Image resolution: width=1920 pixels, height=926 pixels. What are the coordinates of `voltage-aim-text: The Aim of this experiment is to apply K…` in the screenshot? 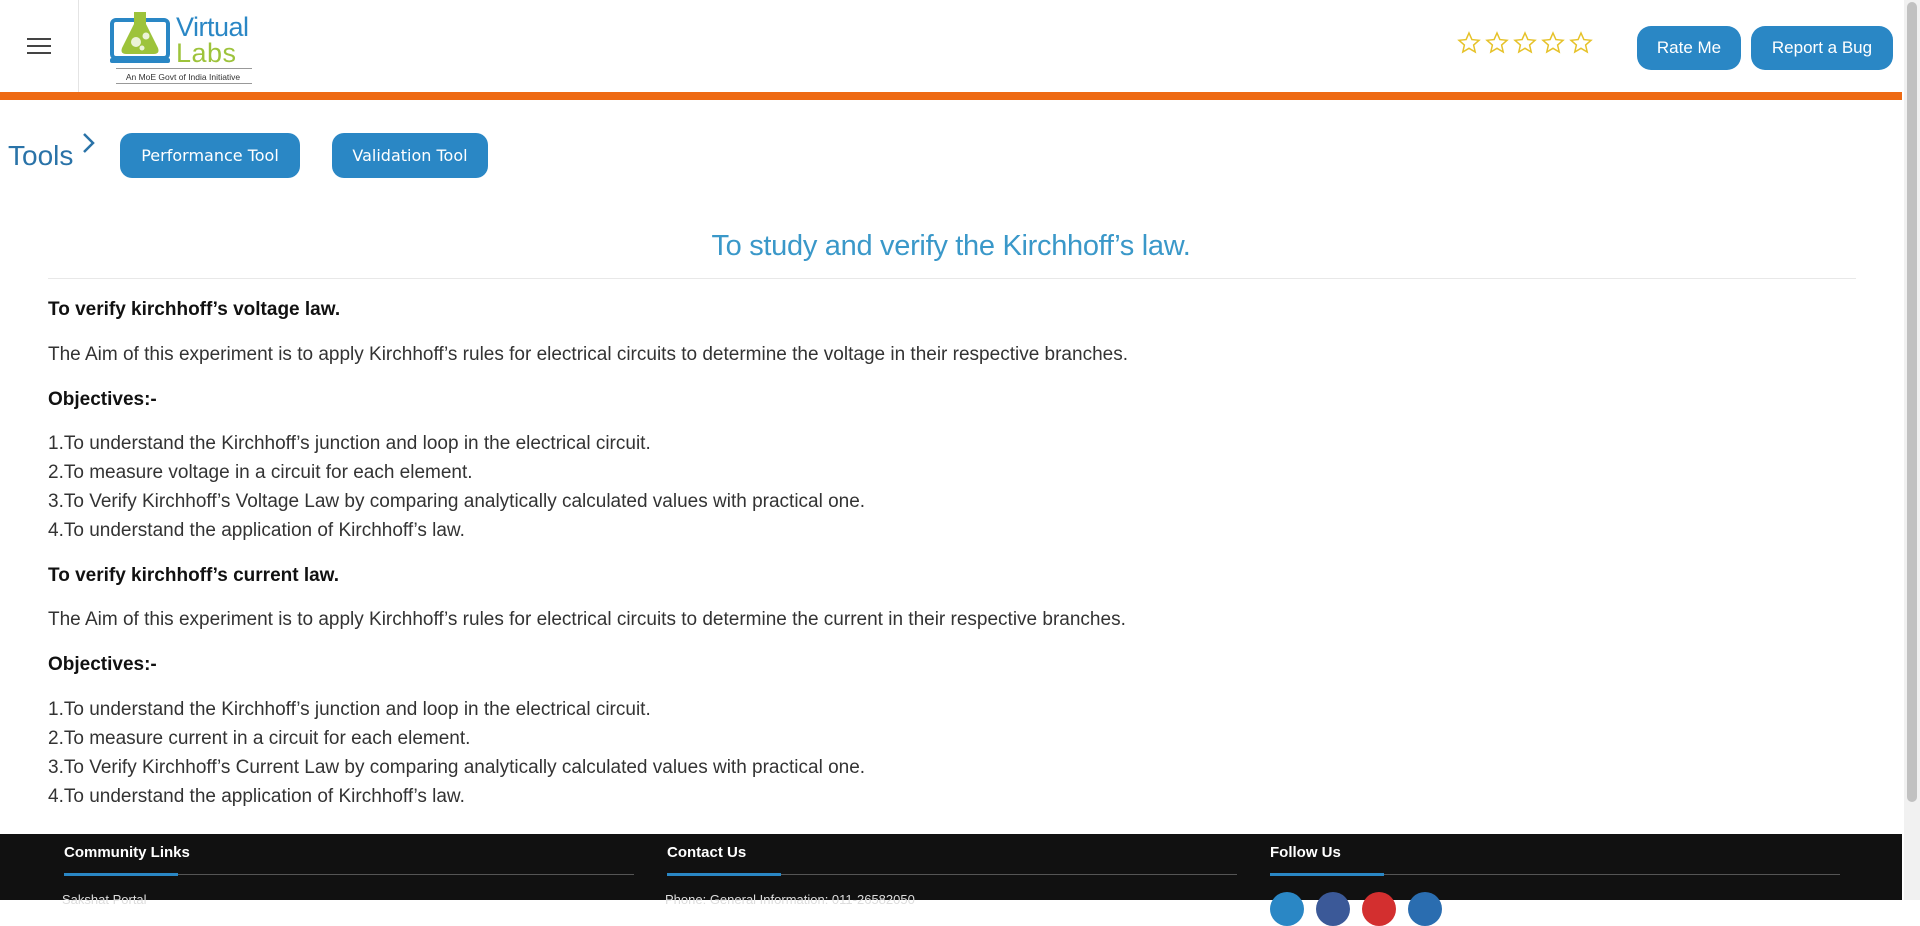 It's located at (588, 354).